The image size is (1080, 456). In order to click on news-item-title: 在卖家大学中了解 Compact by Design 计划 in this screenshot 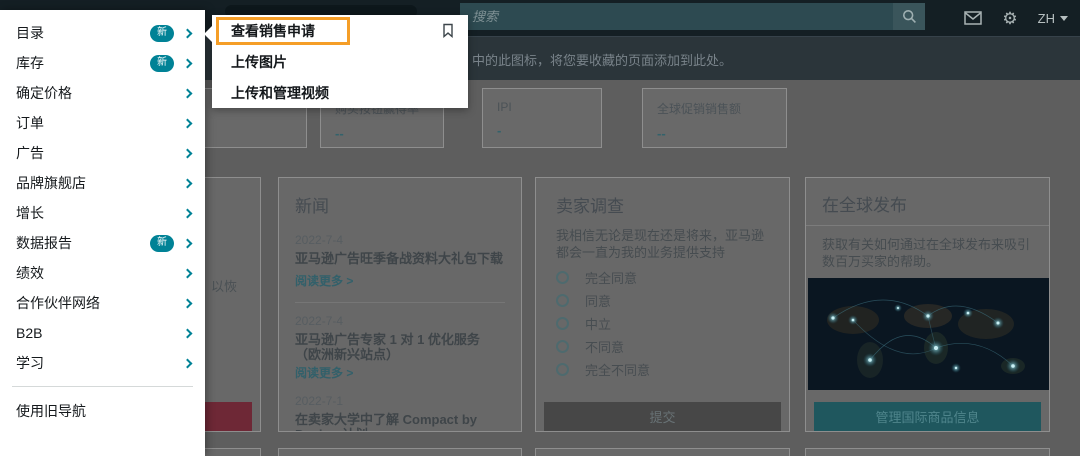, I will do `click(386, 421)`.